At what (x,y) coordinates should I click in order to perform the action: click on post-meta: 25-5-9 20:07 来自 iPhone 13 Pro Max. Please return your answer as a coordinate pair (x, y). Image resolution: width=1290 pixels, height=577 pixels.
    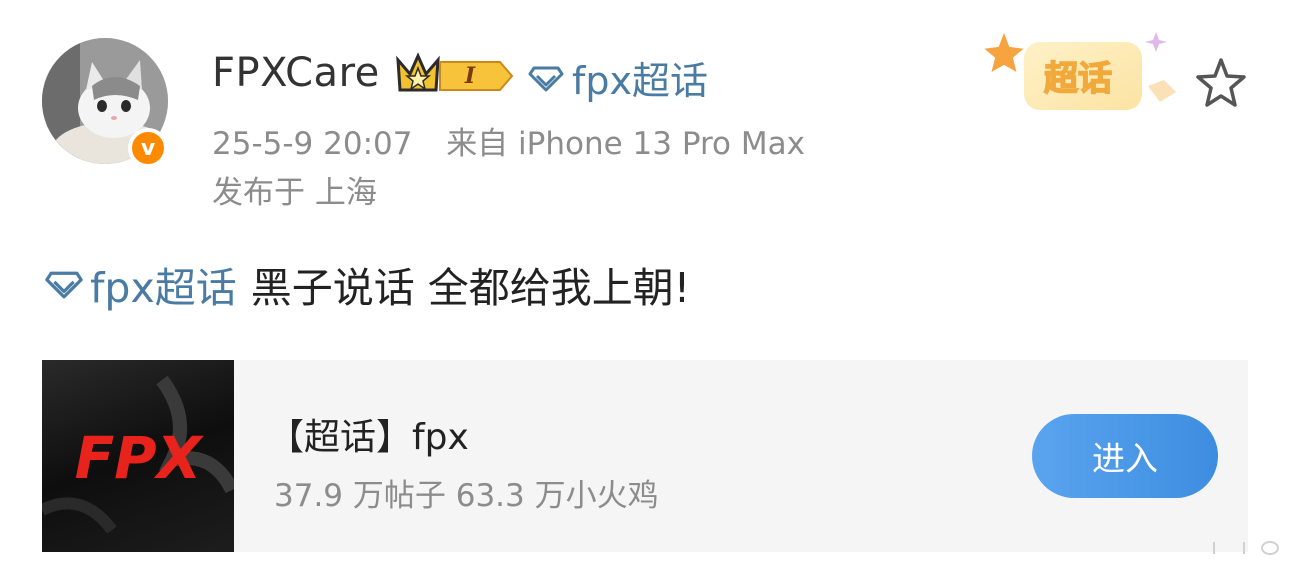
    Looking at the image, I should click on (508, 140).